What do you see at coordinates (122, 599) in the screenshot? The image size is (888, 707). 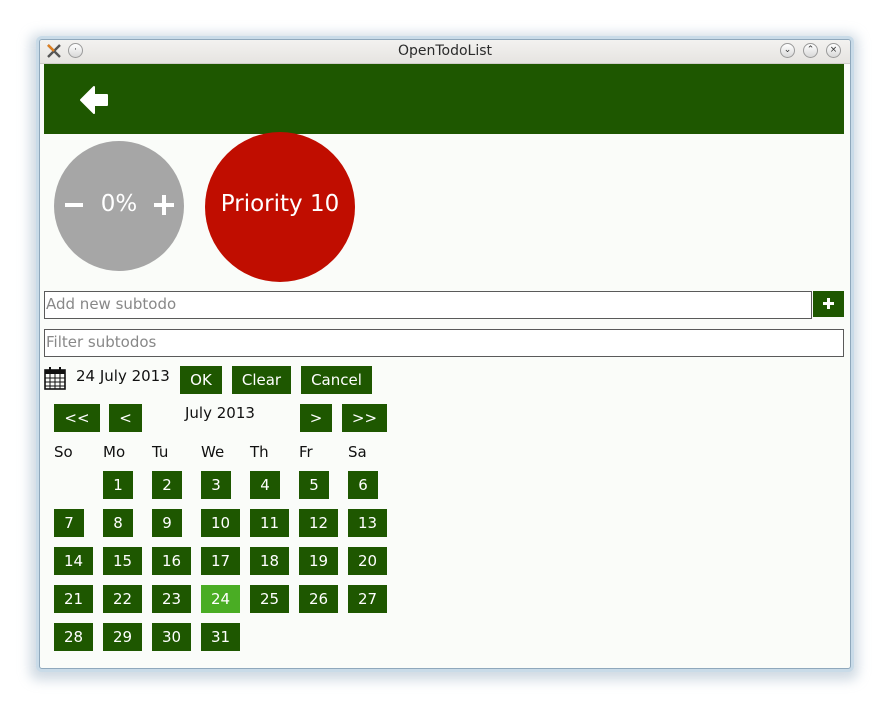 I see `calendar-day: 22` at bounding box center [122, 599].